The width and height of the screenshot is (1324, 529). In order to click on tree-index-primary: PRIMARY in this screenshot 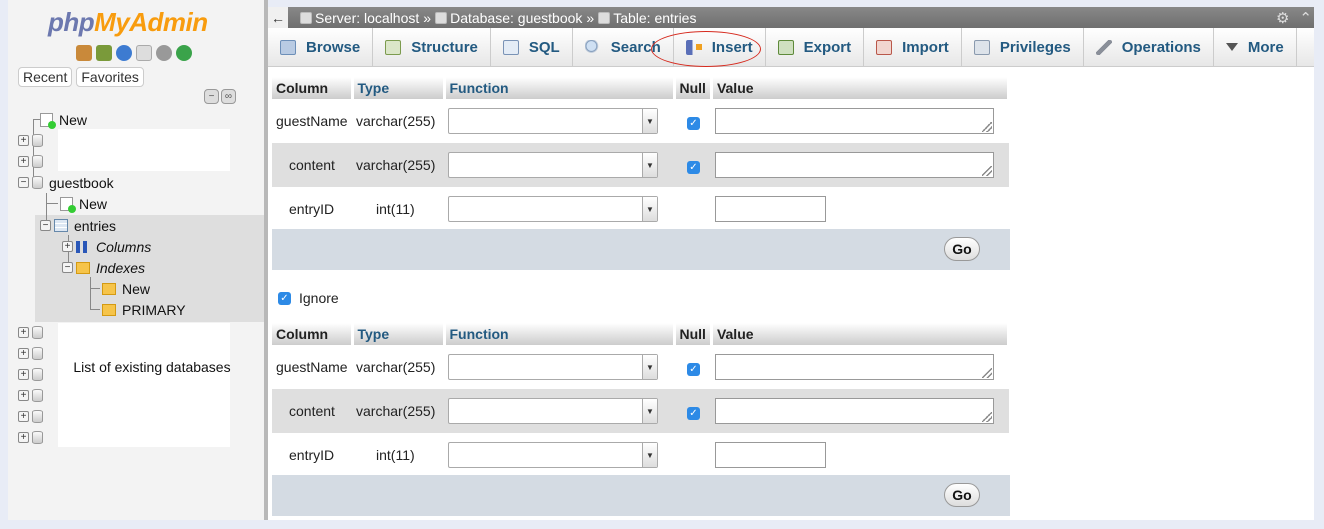, I will do `click(144, 309)`.